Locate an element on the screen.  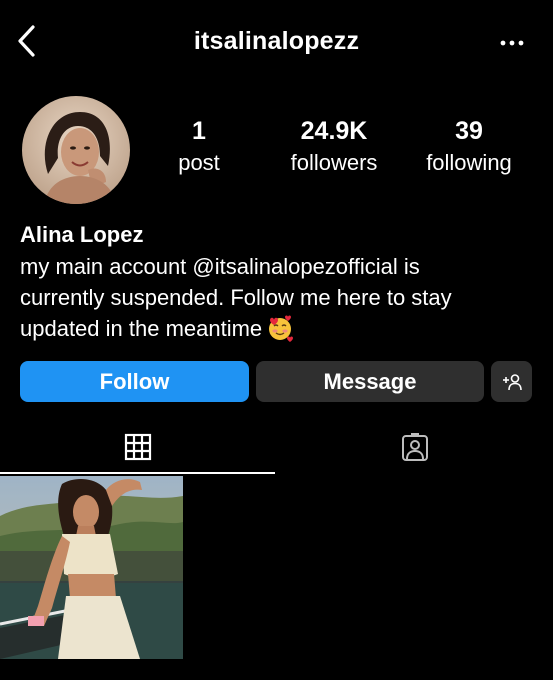
bio-line: updated in the meantime is located at coordinates (141, 328).